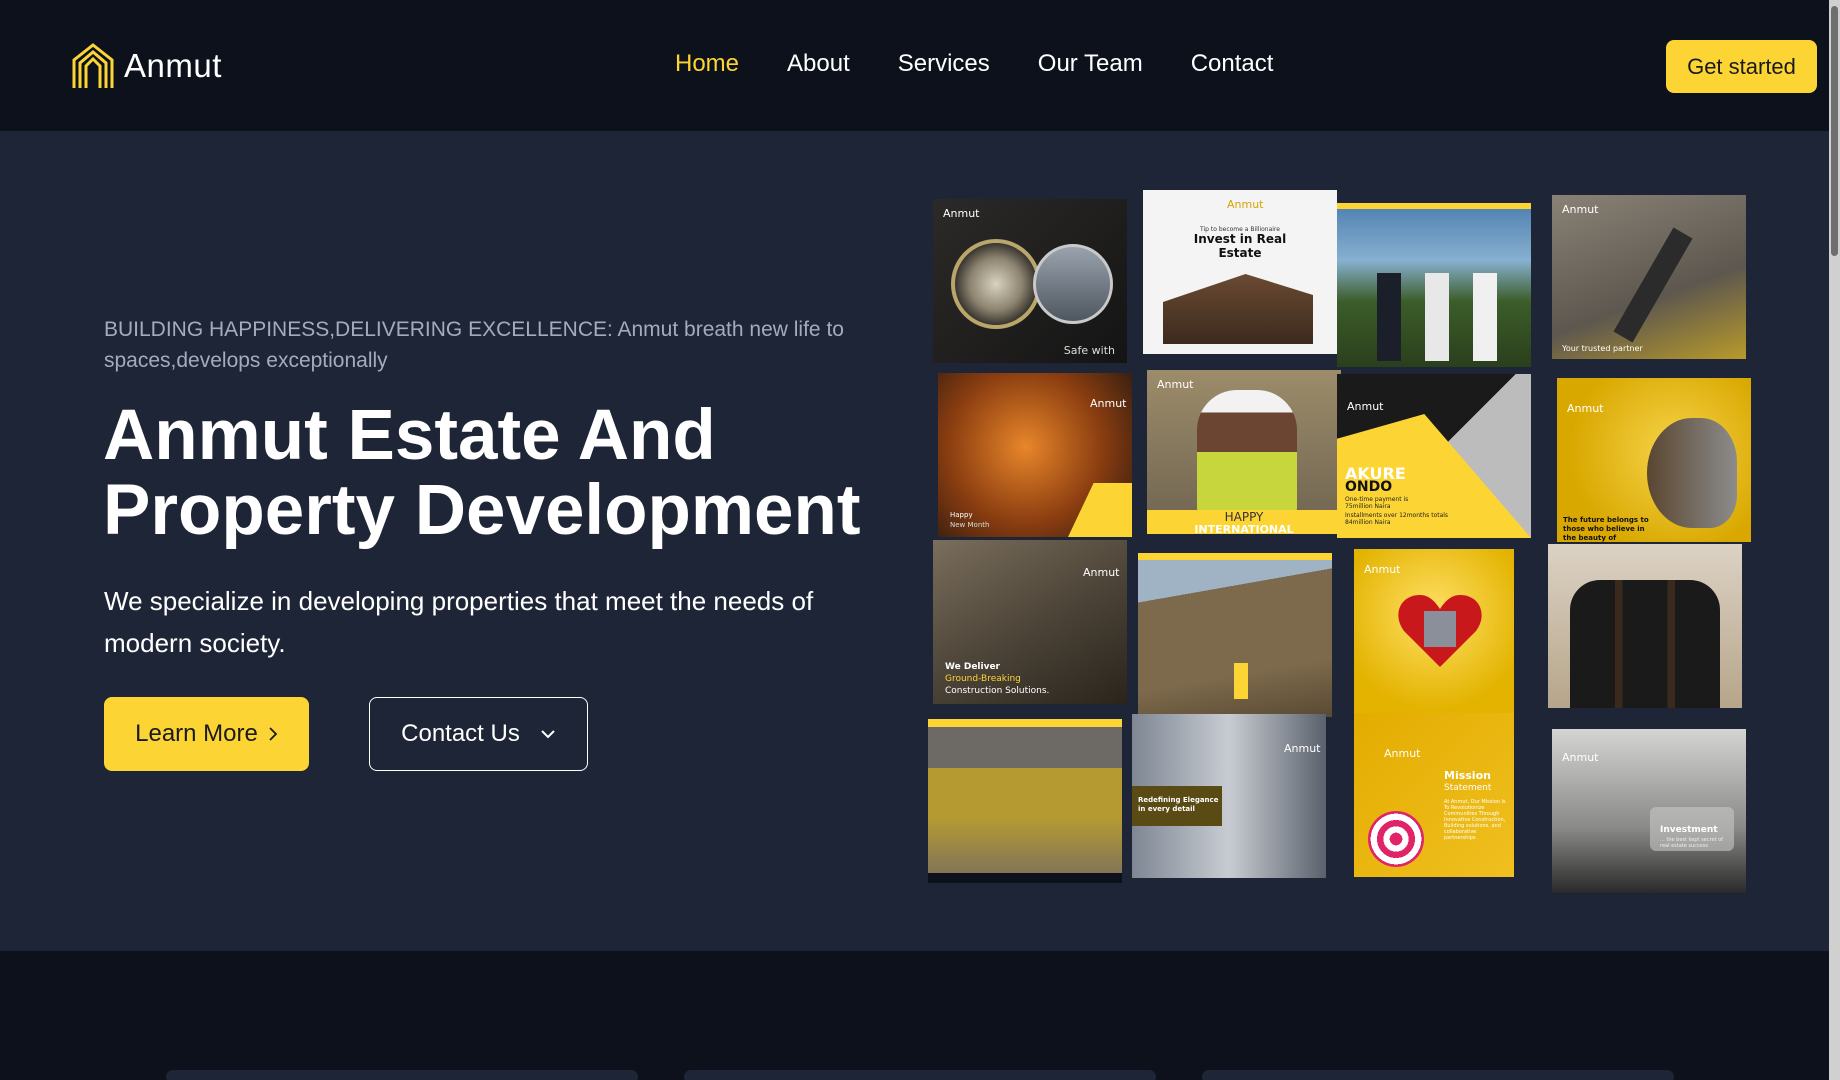 The image size is (1840, 1080). Describe the element at coordinates (1369, 487) in the screenshot. I see `tile-caption-2: ONDO` at that location.